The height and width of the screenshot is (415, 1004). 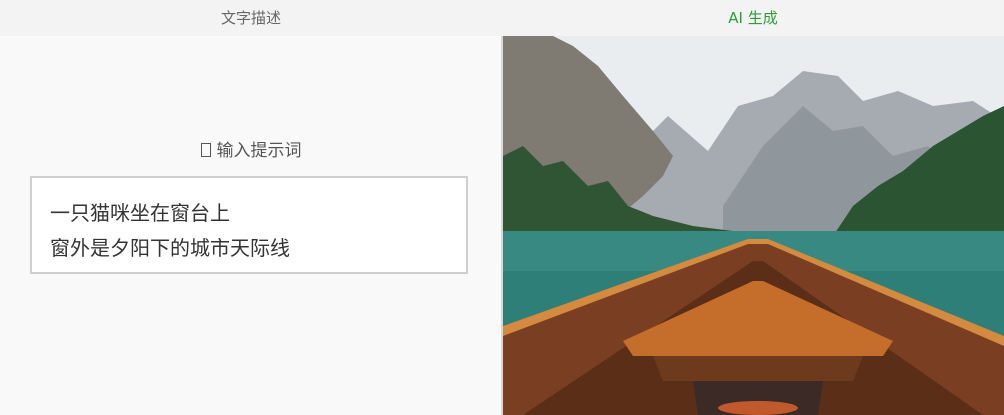 What do you see at coordinates (259, 151) in the screenshot?
I see `prompt-hint-label: 输入提示词` at bounding box center [259, 151].